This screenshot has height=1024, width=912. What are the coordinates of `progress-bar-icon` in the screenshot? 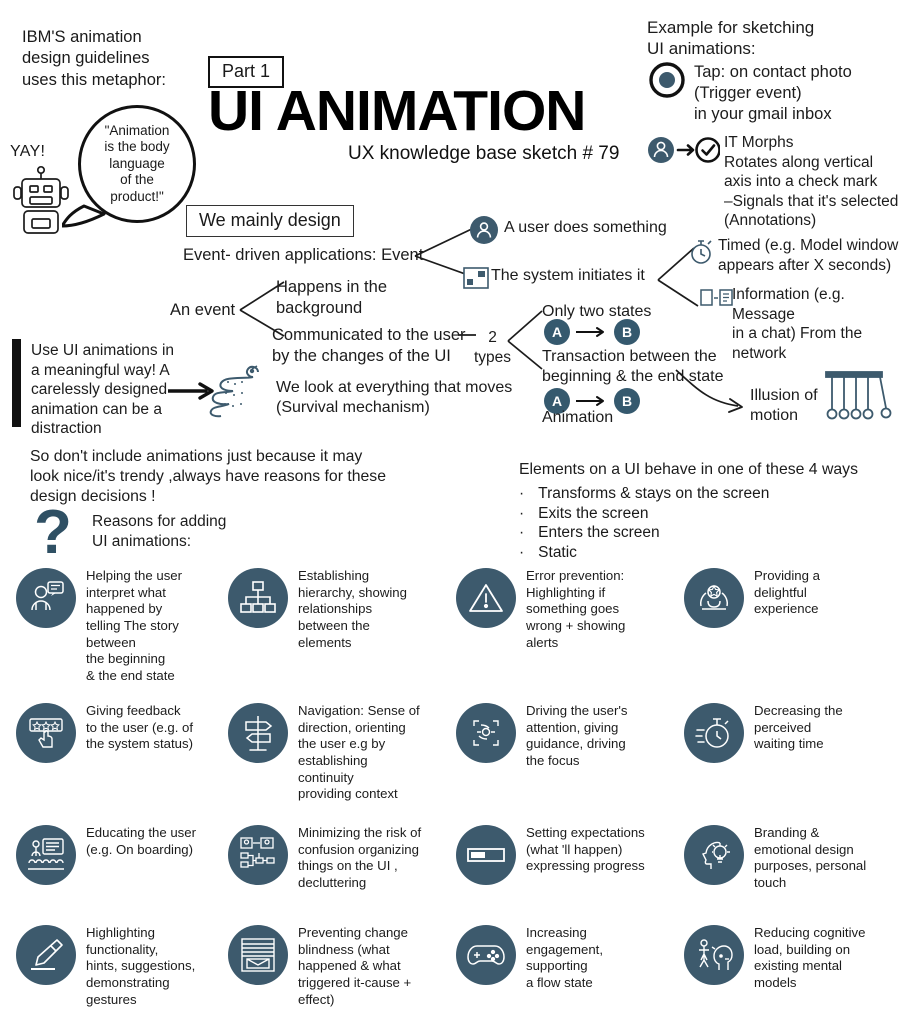 It's located at (486, 855).